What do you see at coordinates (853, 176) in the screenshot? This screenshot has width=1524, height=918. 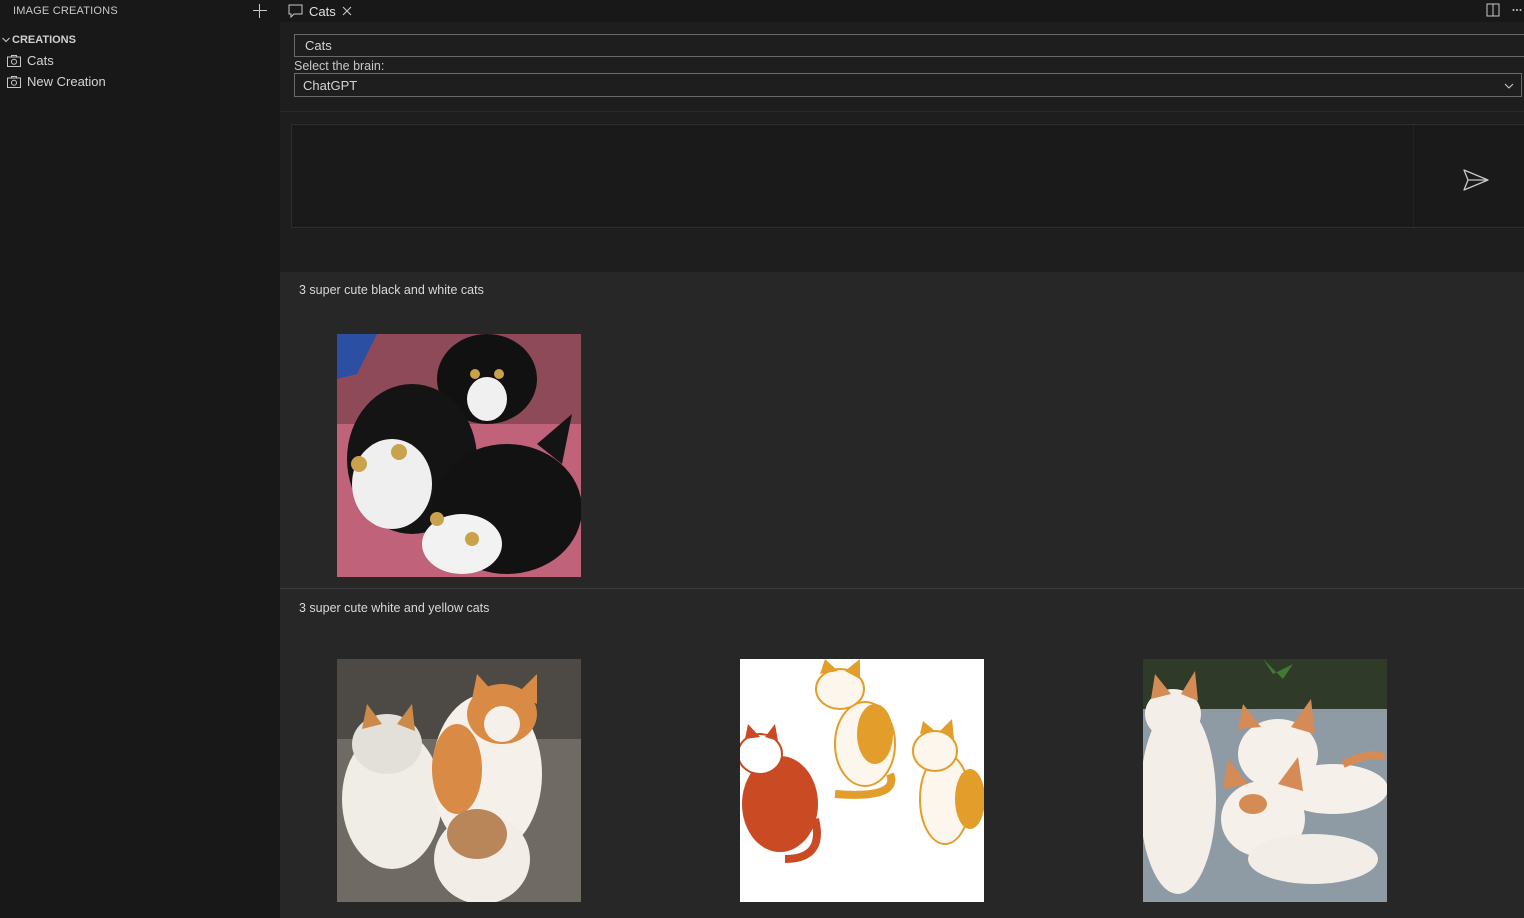 I see `prompt-input` at bounding box center [853, 176].